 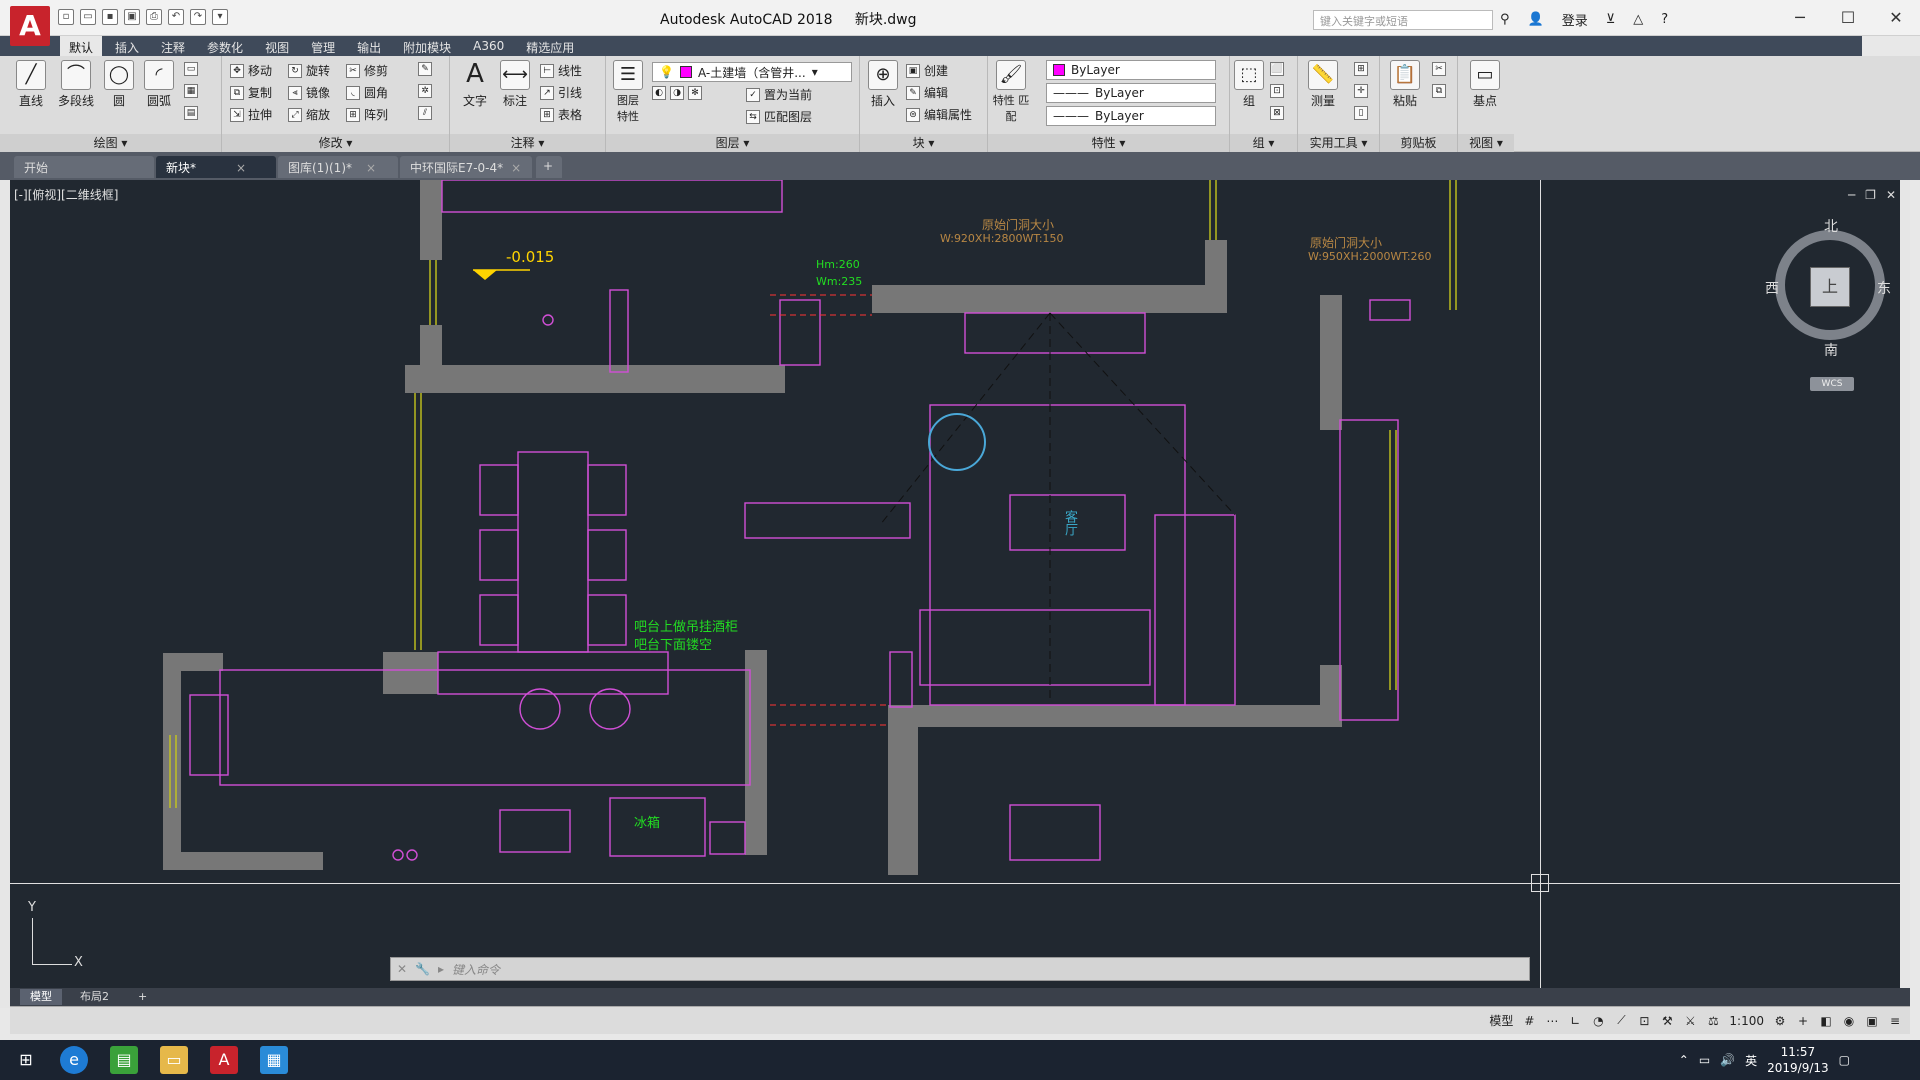 I want to click on add-layout-button: +, so click(x=142, y=997).